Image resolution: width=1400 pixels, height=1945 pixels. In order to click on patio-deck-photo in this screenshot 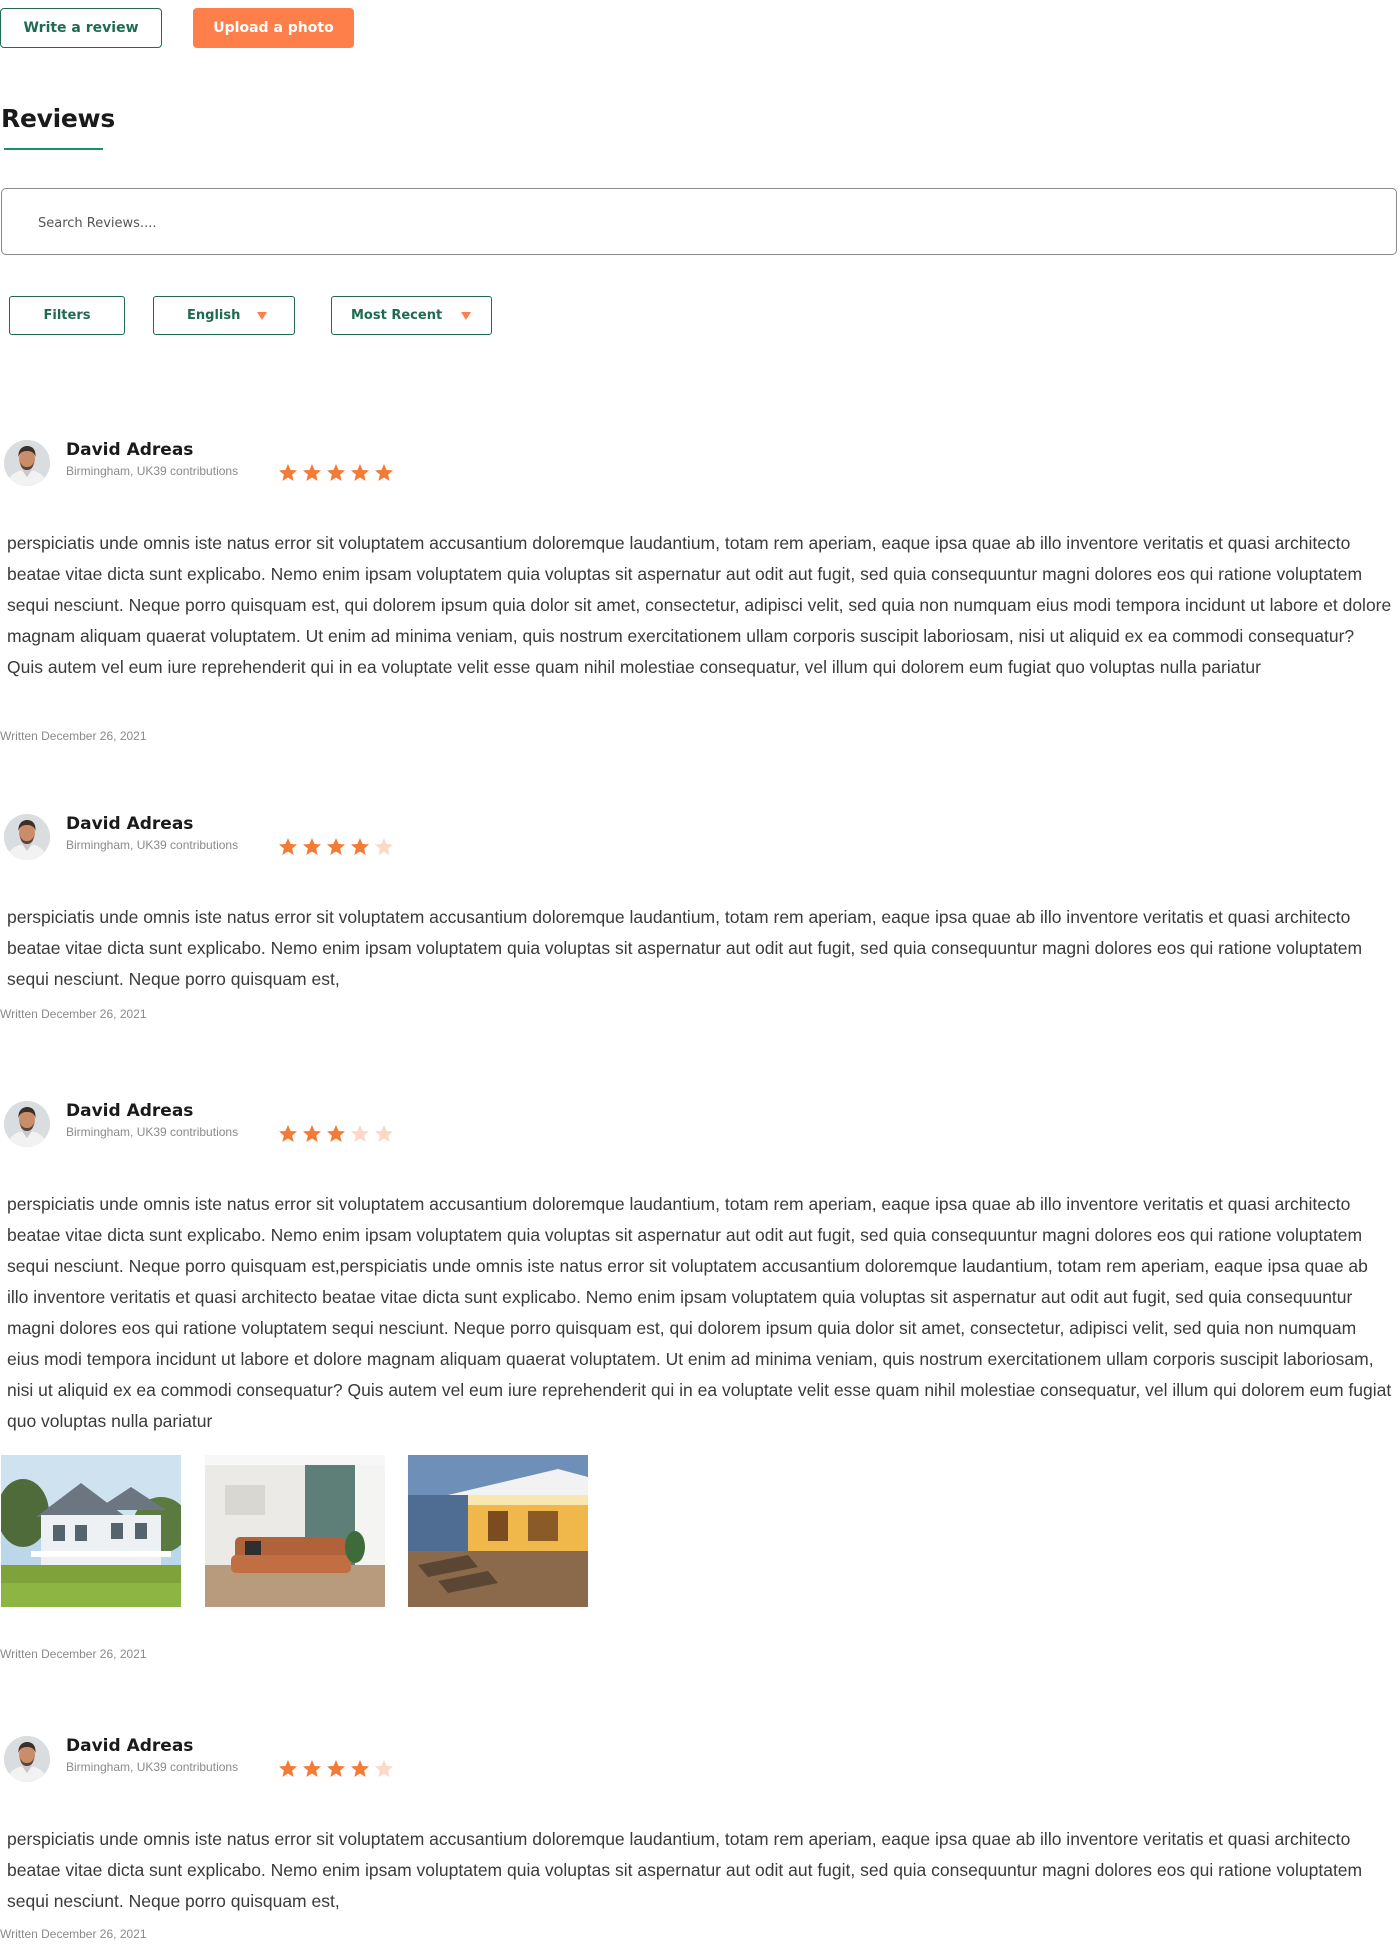, I will do `click(498, 1531)`.